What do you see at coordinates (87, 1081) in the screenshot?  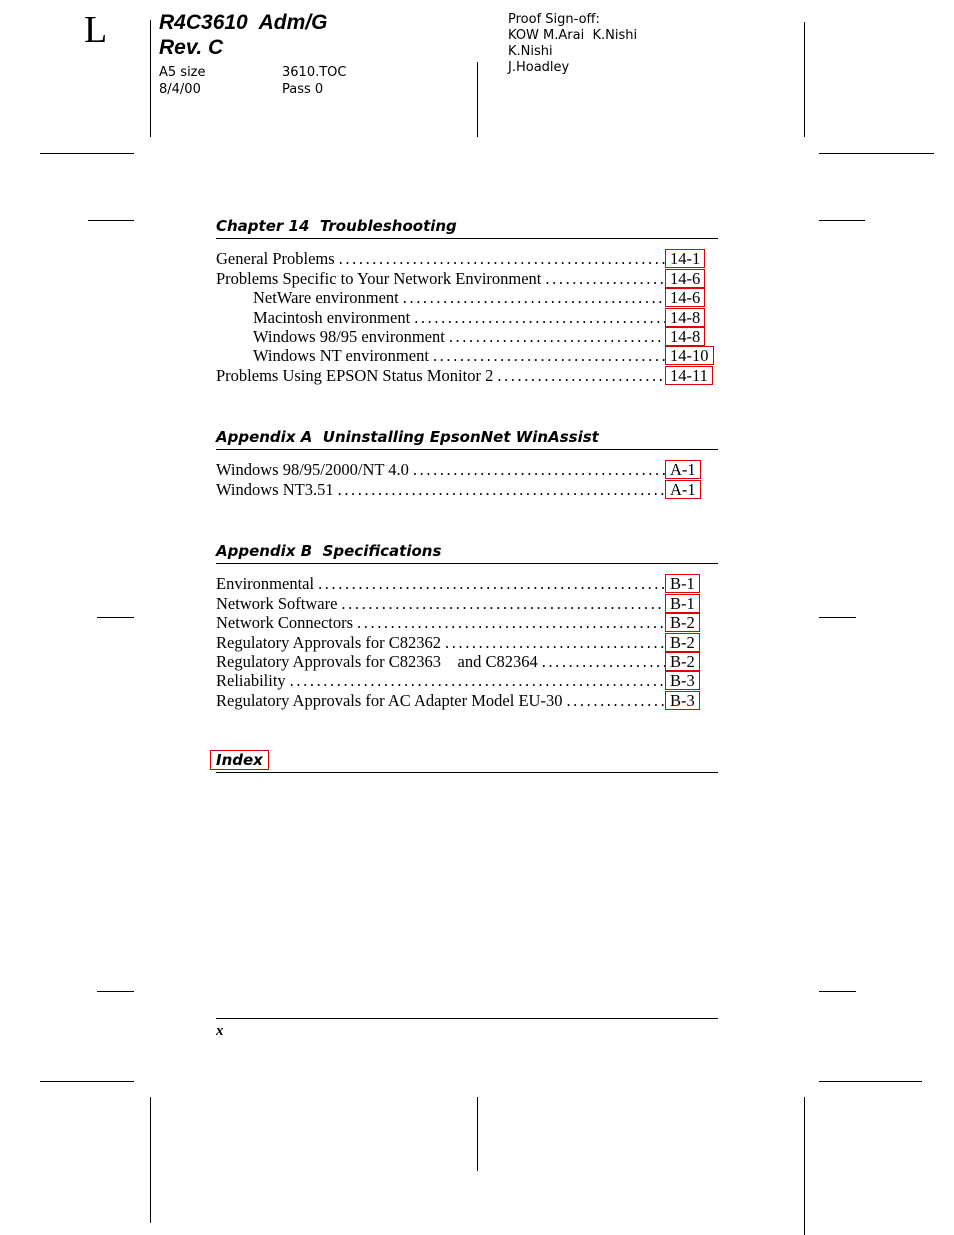 I see `crop-mark-bottom-left-horizontal` at bounding box center [87, 1081].